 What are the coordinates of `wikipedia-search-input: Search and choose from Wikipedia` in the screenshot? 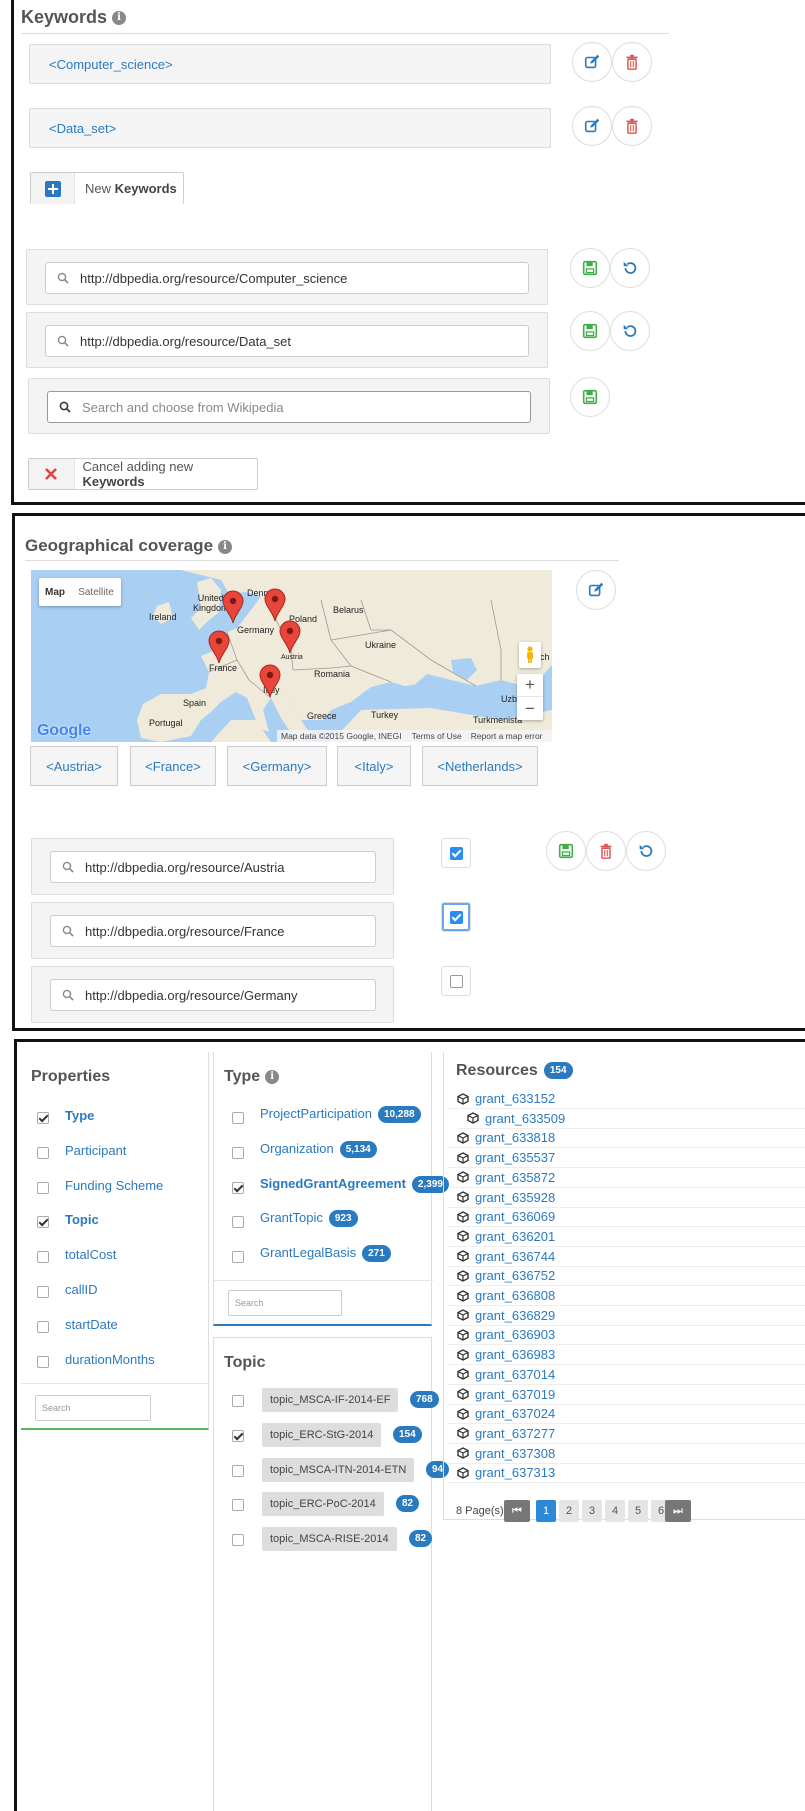 It's located at (289, 407).